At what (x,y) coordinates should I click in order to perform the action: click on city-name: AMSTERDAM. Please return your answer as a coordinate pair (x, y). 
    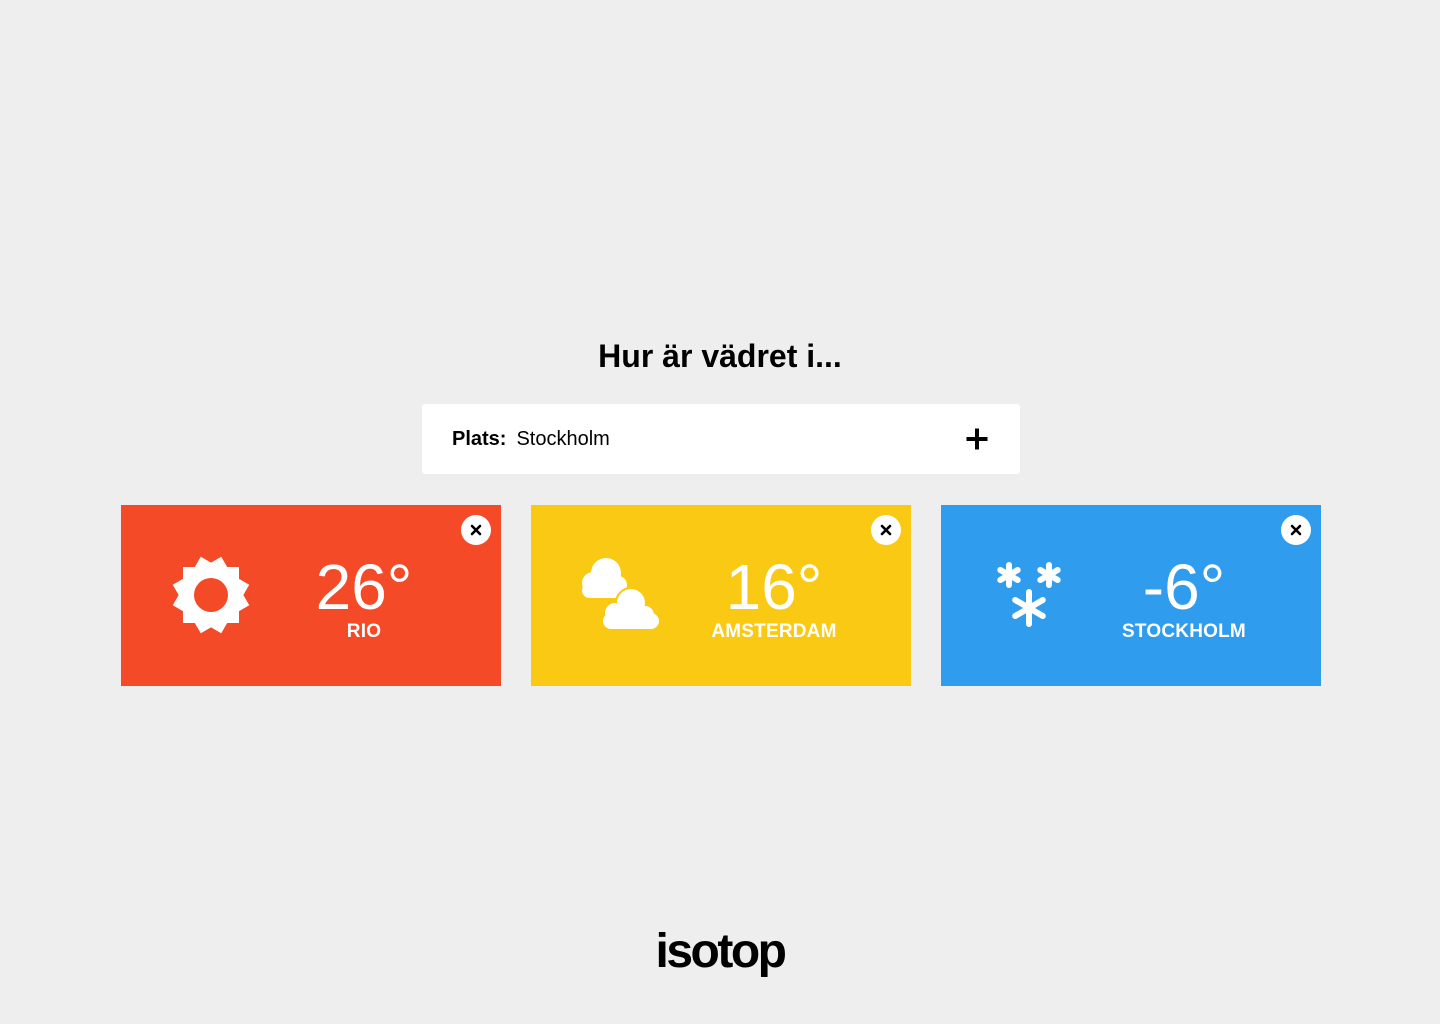
    Looking at the image, I should click on (774, 631).